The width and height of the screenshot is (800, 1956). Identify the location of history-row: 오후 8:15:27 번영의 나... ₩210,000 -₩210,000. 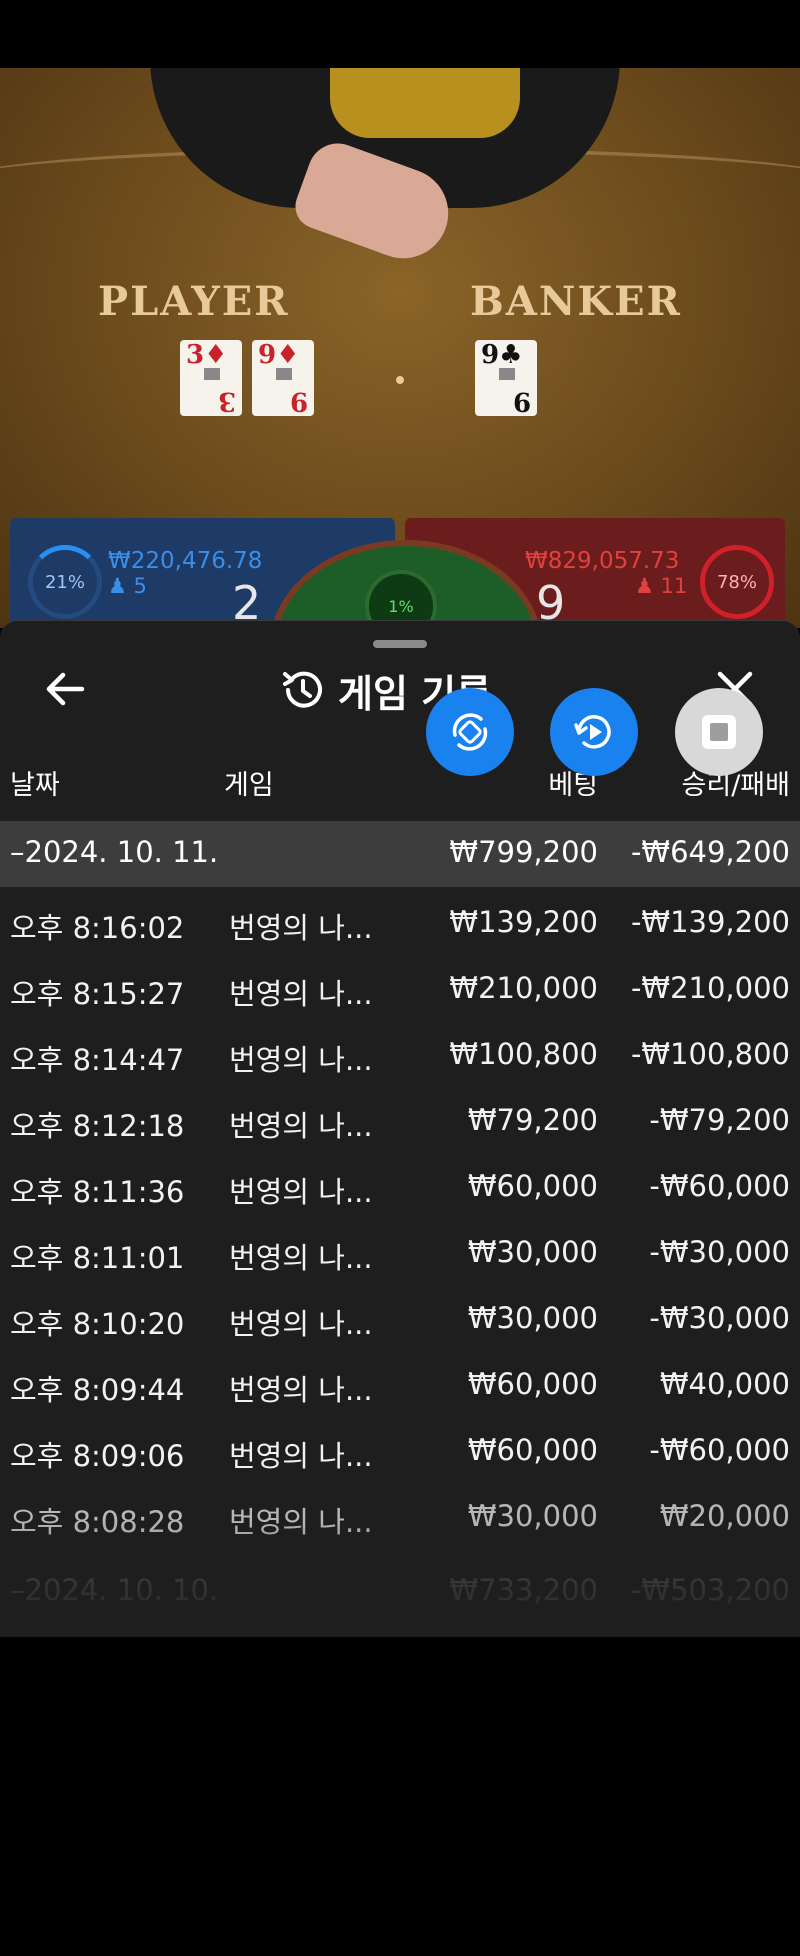
(400, 990).